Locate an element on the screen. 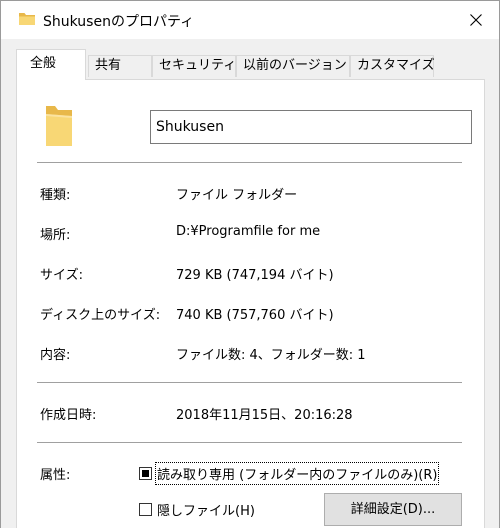 This screenshot has width=500, height=528. size-value: 729 KB (747,194 バイト) is located at coordinates (255, 275).